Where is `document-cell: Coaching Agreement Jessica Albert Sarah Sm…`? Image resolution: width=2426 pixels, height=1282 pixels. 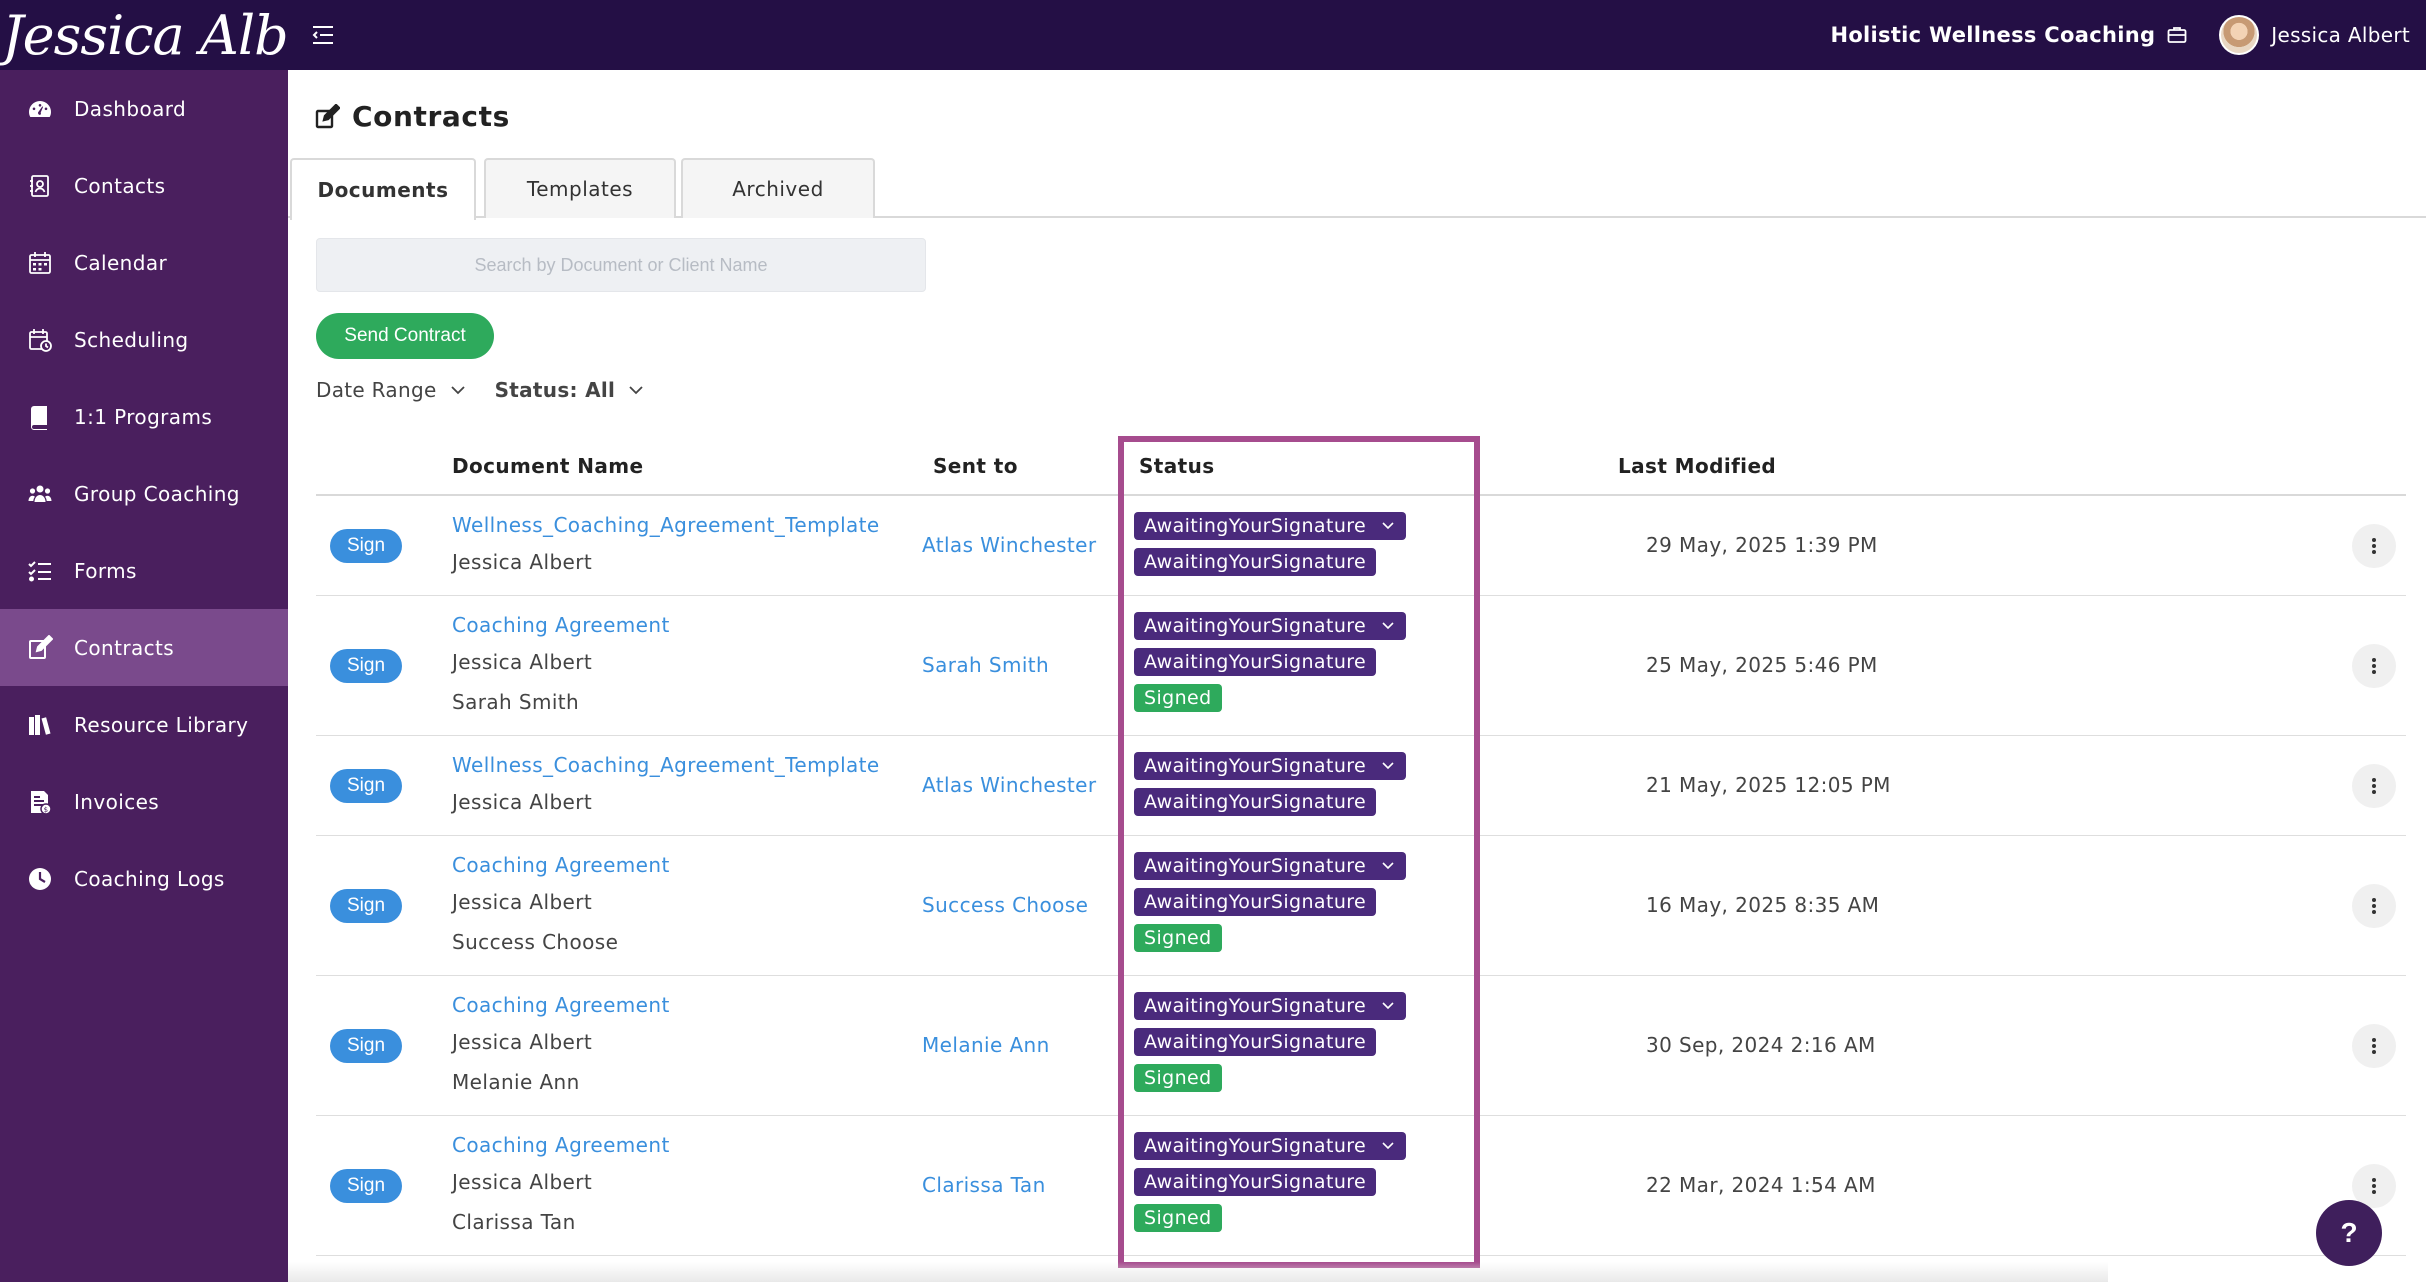 document-cell: Coaching Agreement Jessica Albert Sarah Sm… is located at coordinates (561, 668).